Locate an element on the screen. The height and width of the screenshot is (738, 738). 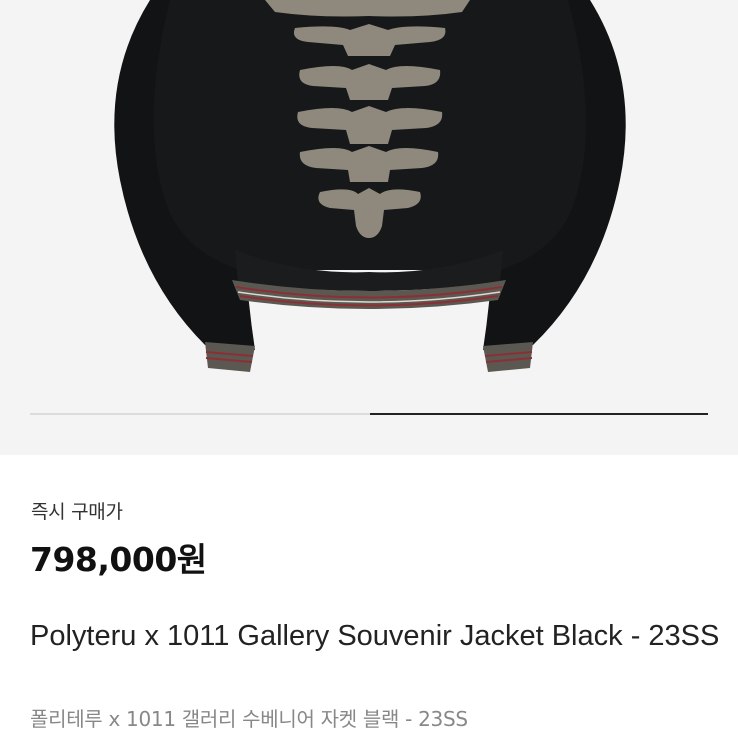
instant-buy-price: 798,000원 is located at coordinates (118, 559).